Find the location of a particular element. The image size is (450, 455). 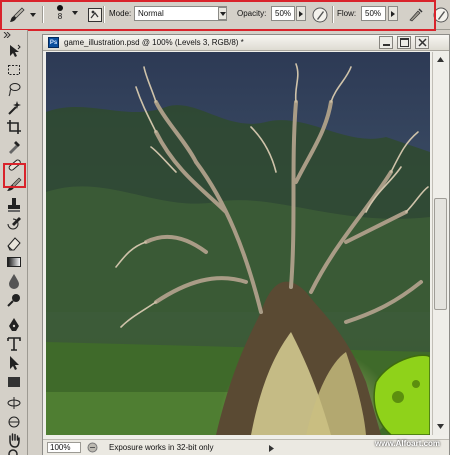

arrow-cursor-icon is located at coordinates (14, 363).